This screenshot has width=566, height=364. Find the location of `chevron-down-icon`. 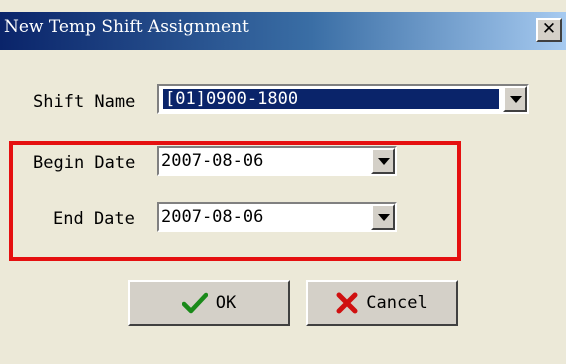

chevron-down-icon is located at coordinates (516, 99).